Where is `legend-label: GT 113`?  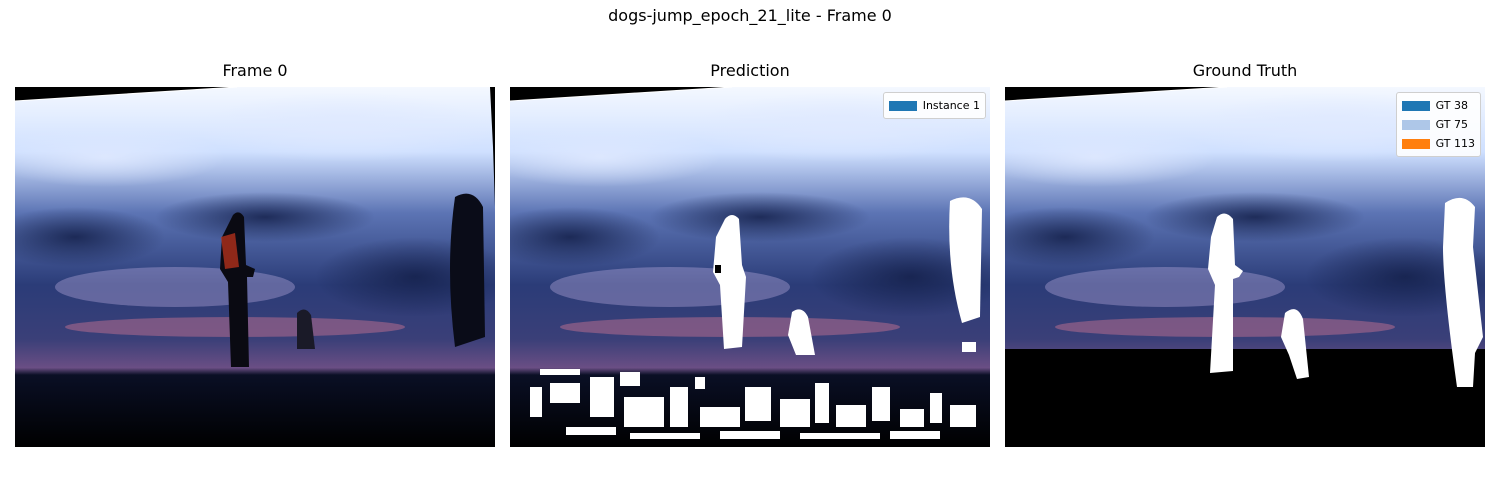 legend-label: GT 113 is located at coordinates (1455, 143).